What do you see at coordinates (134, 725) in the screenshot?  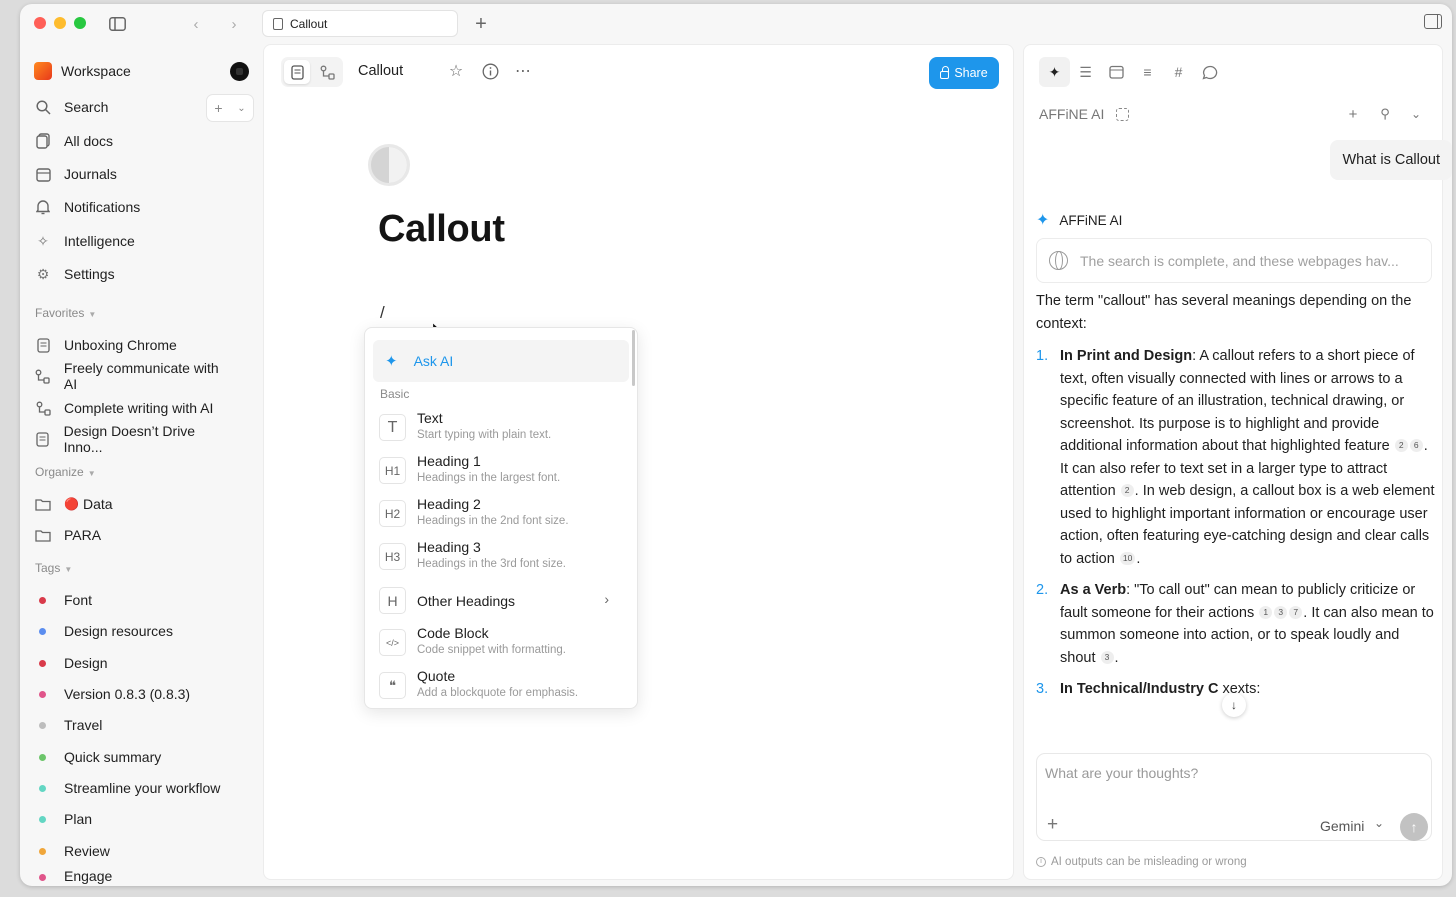 I see `tag-item: Travel` at bounding box center [134, 725].